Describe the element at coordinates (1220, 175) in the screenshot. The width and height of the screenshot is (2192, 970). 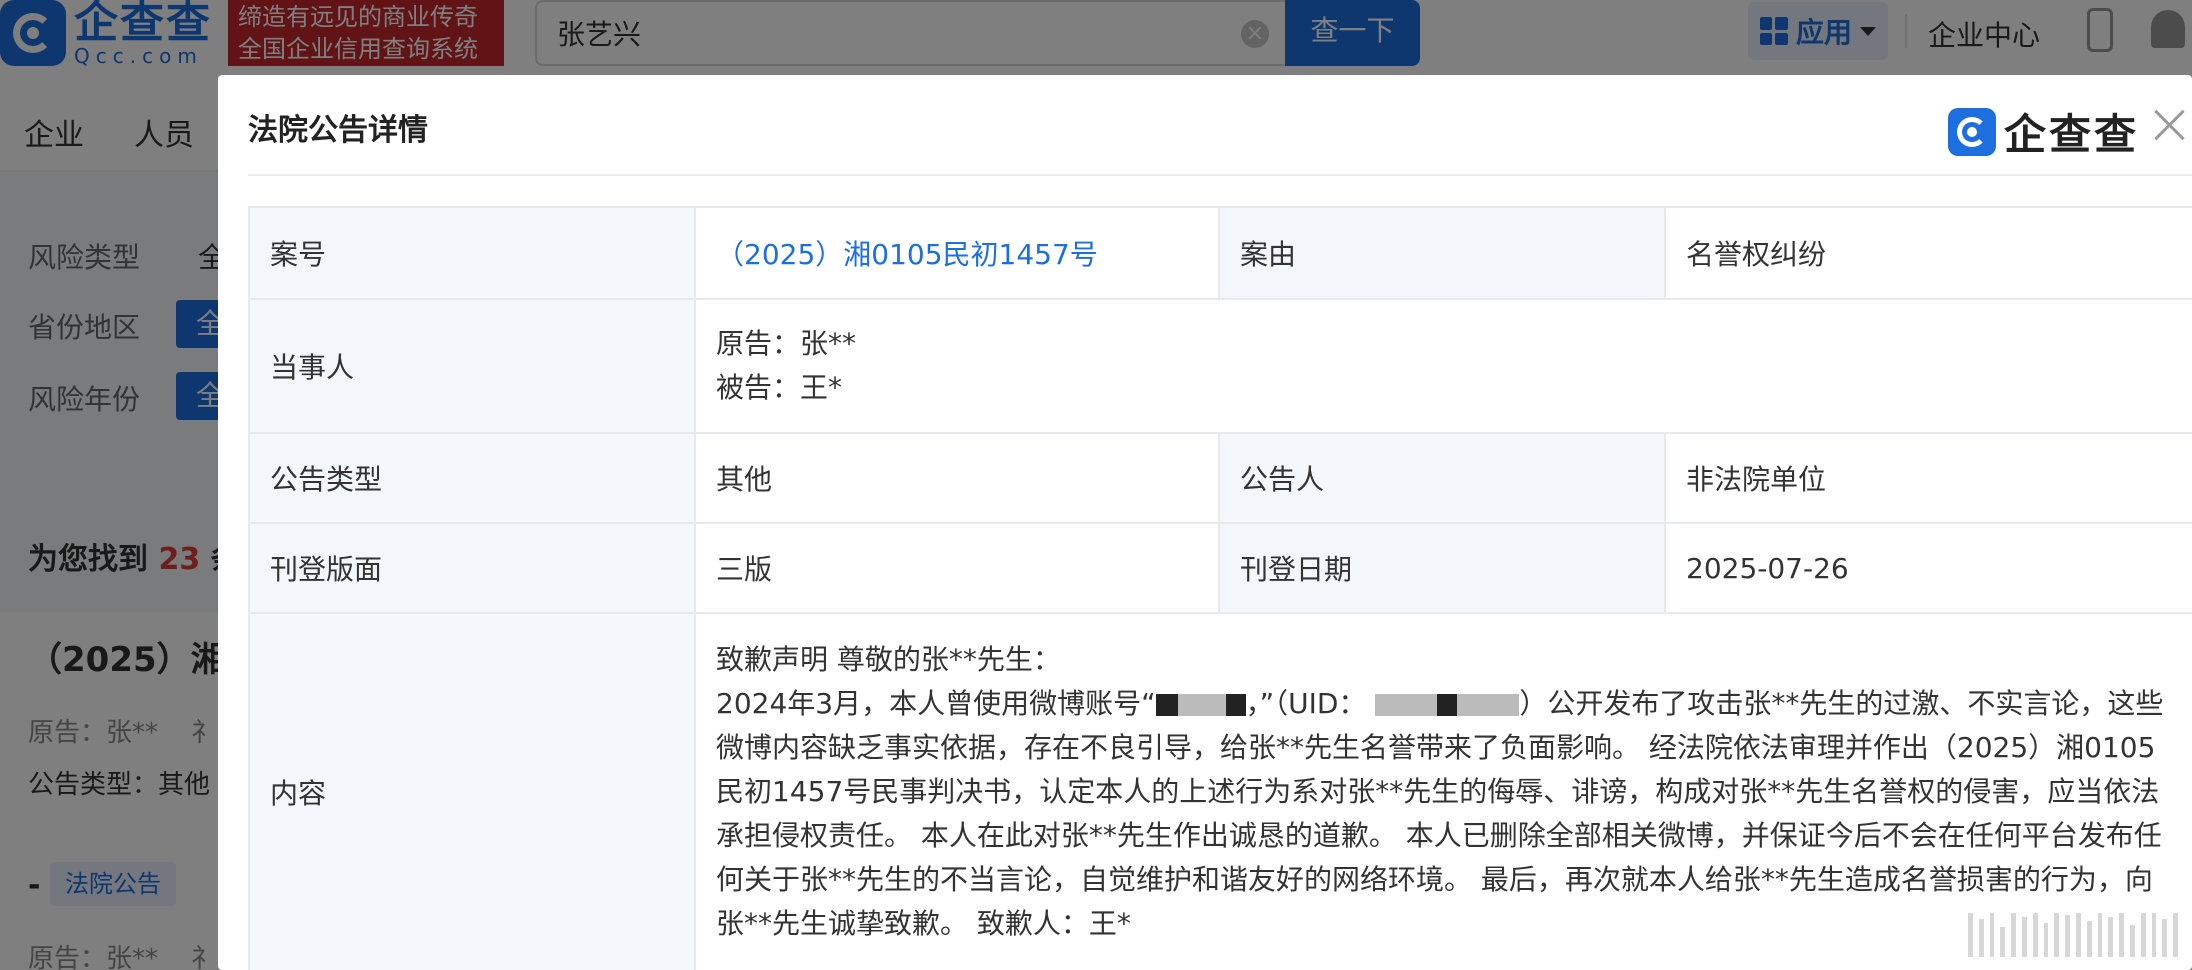
I see `modal-divider` at that location.